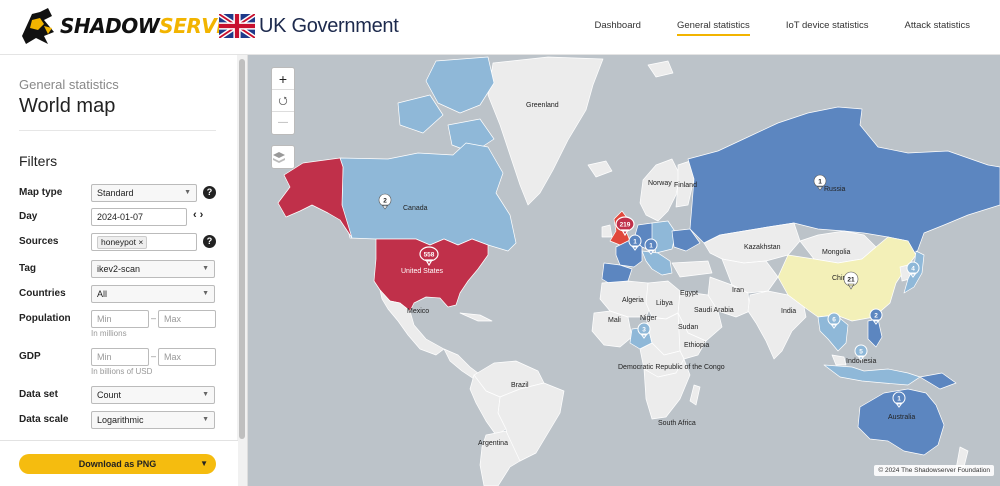  I want to click on countries-value: All, so click(102, 294).